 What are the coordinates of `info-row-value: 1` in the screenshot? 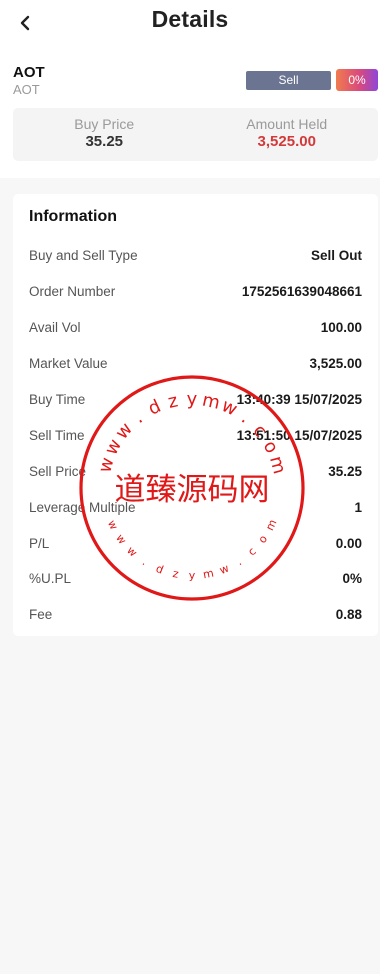 It's located at (358, 507).